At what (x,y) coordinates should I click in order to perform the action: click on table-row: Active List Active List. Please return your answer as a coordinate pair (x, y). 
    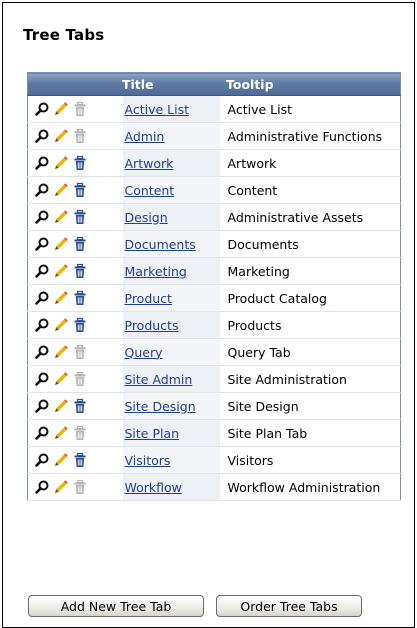
    Looking at the image, I should click on (214, 109).